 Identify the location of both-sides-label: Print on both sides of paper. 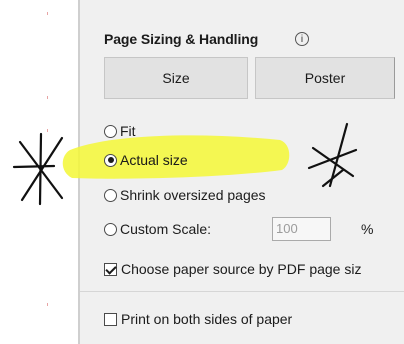
(207, 319).